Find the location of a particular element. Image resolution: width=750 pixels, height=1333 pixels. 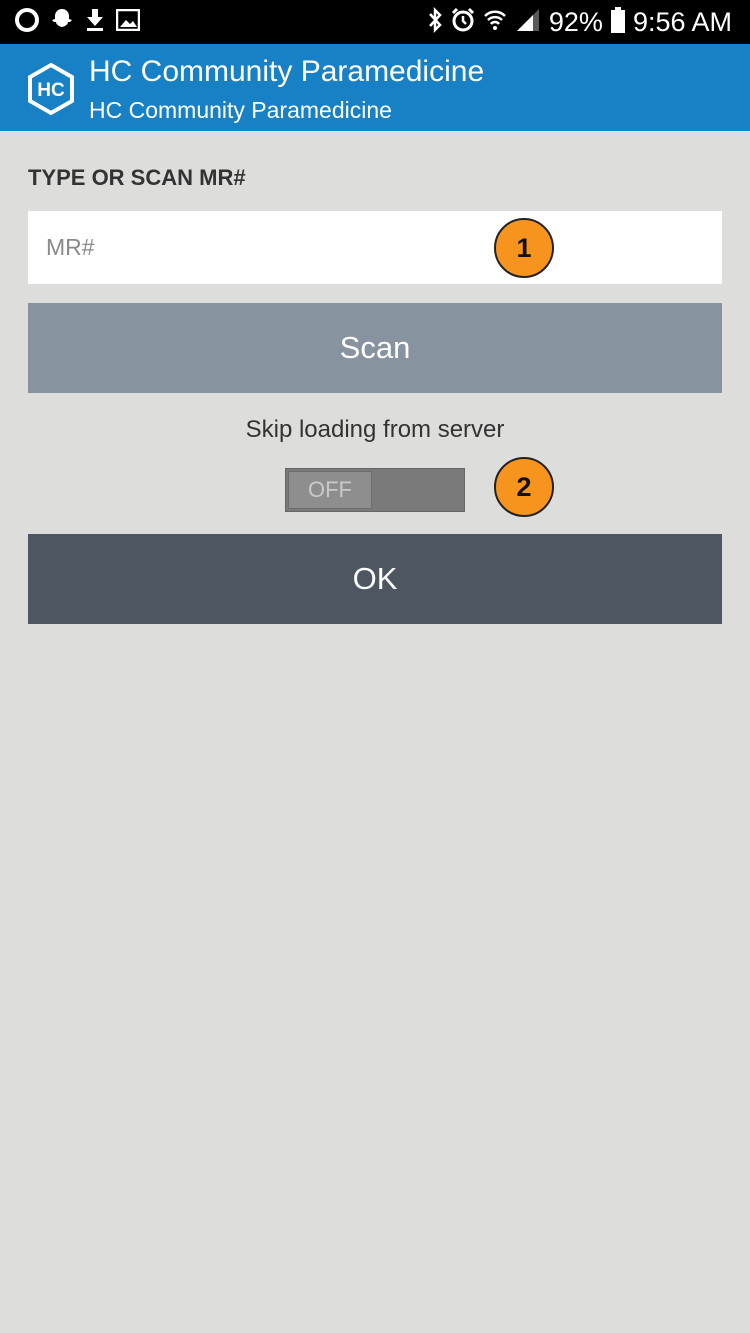

logo-text: HC is located at coordinates (51, 90).